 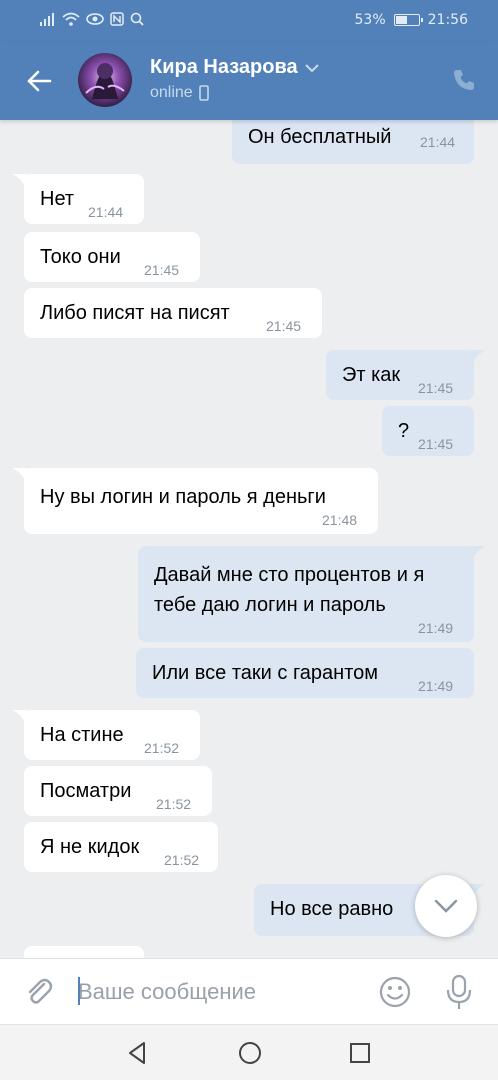 I want to click on emoji-button, so click(x=395, y=992).